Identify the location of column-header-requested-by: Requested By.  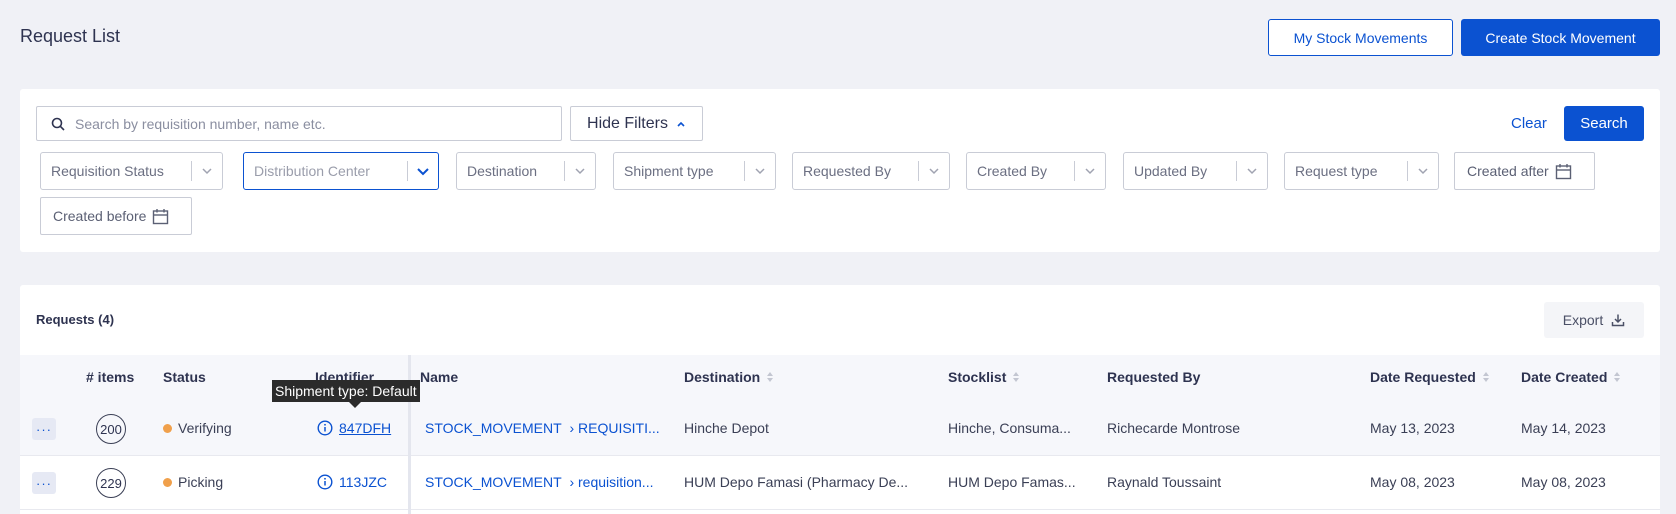
(1154, 377).